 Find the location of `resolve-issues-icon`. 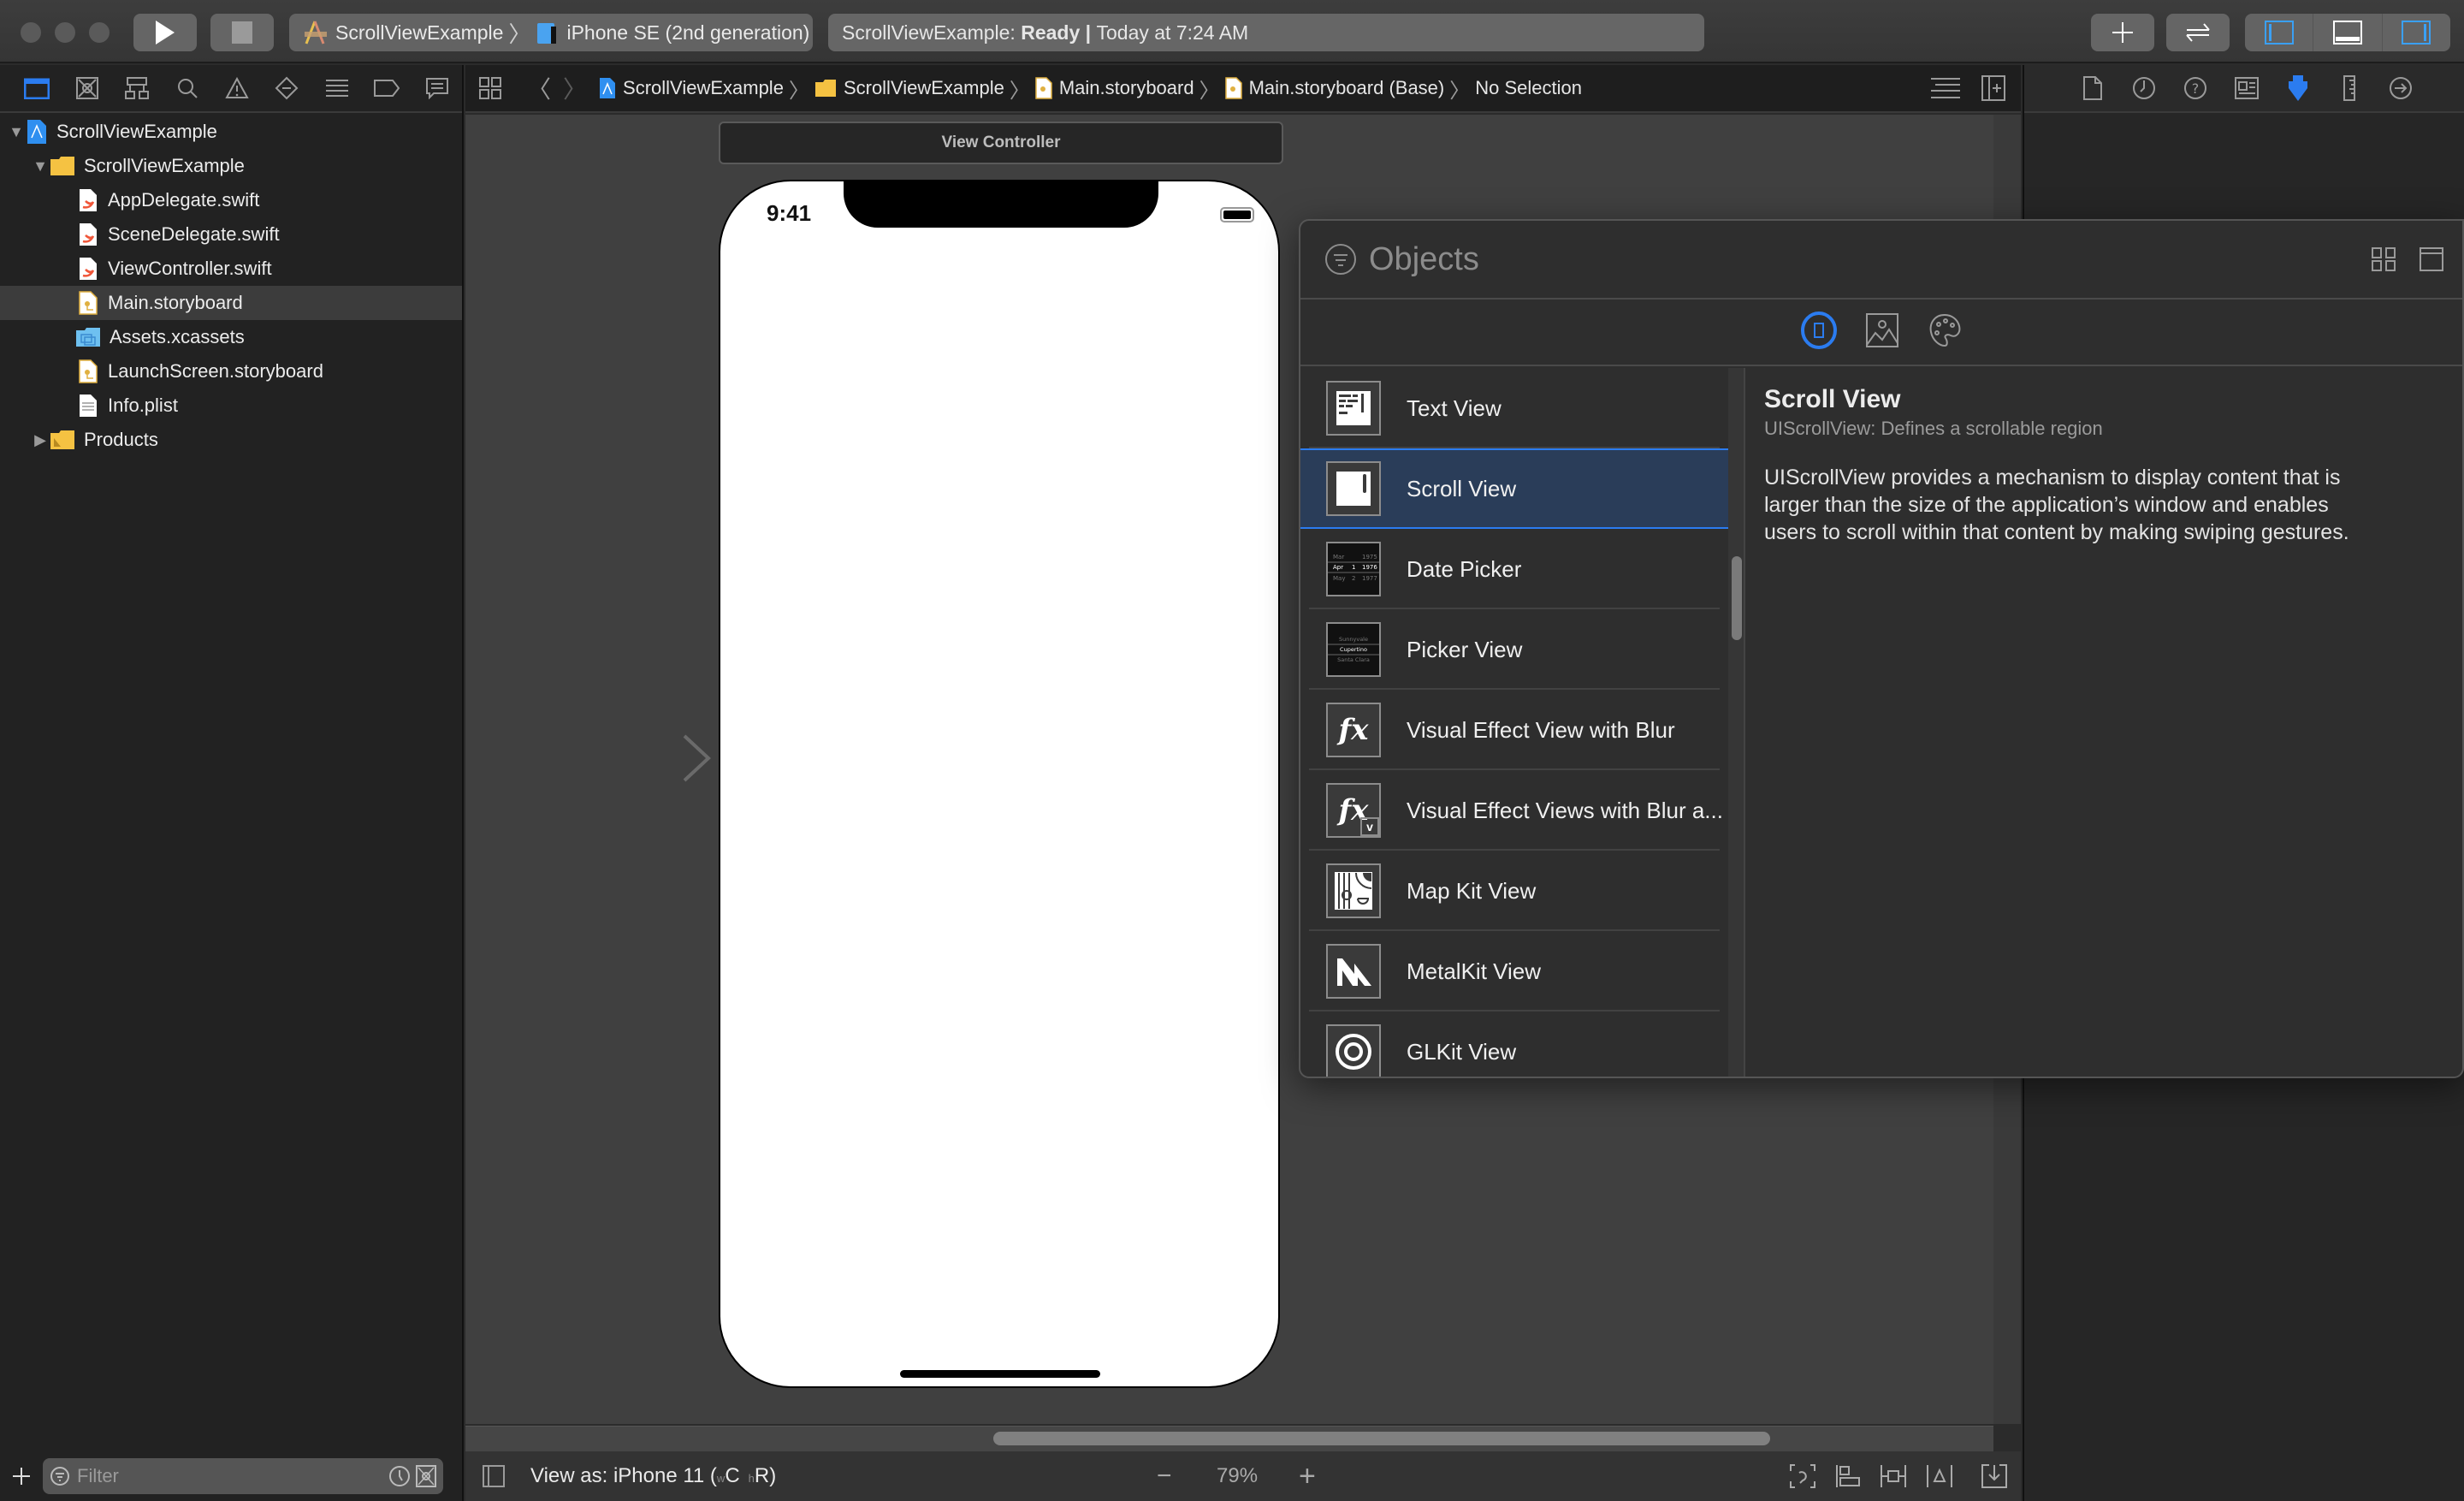

resolve-issues-icon is located at coordinates (1994, 1476).